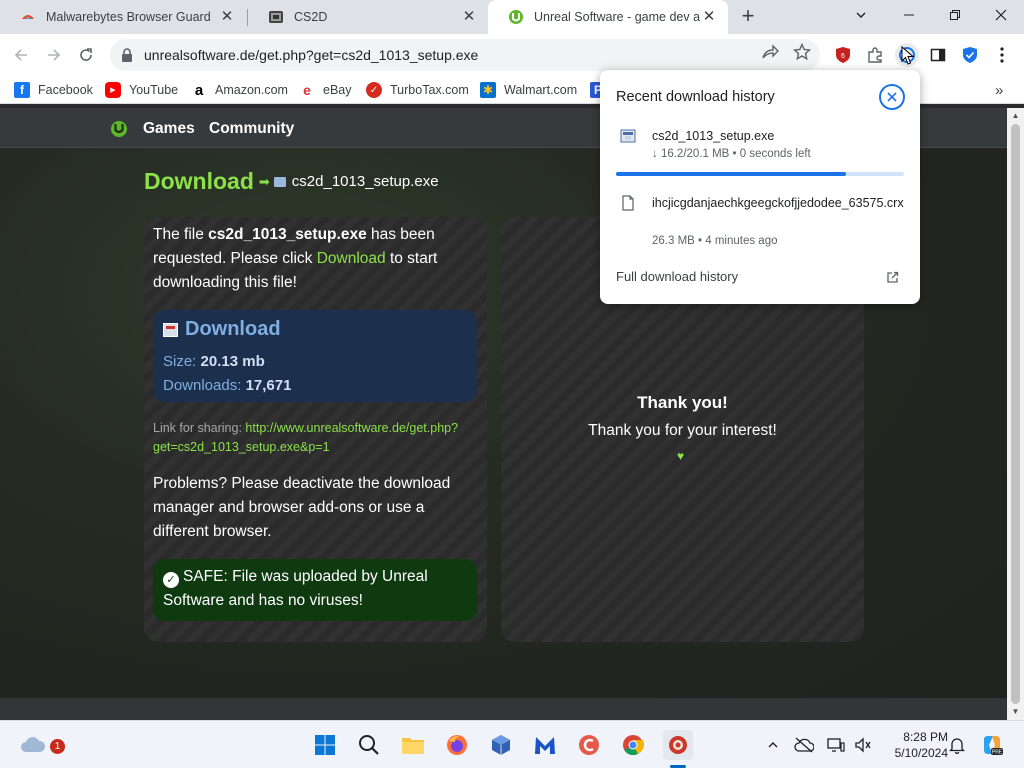 The image size is (1024, 768). I want to click on download-button-label: Download, so click(233, 329).